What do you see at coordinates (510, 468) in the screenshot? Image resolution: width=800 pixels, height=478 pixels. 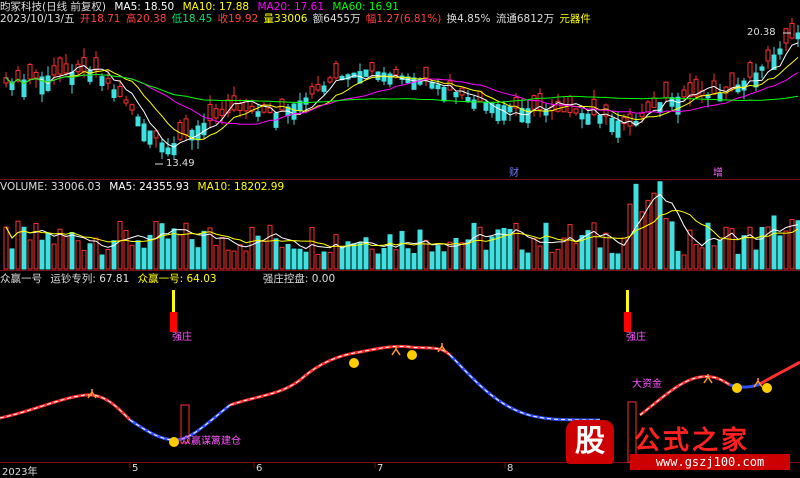 I see `axis-august: 8` at bounding box center [510, 468].